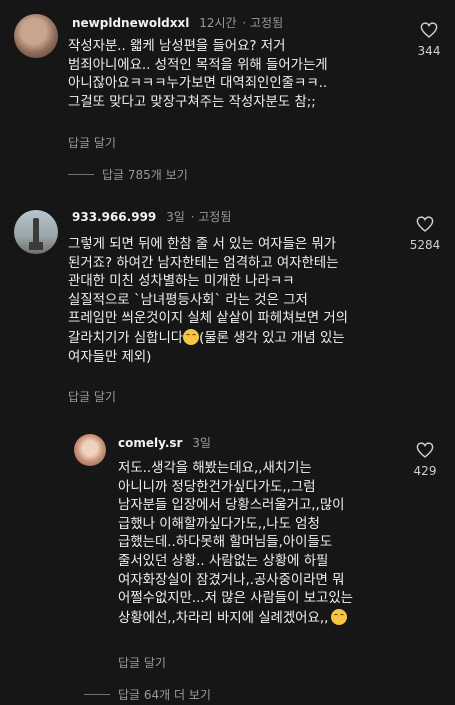  Describe the element at coordinates (235, 599) in the screenshot. I see `text-line: 어쩔수없지만...저 많은 사람들이 보고있는` at that location.